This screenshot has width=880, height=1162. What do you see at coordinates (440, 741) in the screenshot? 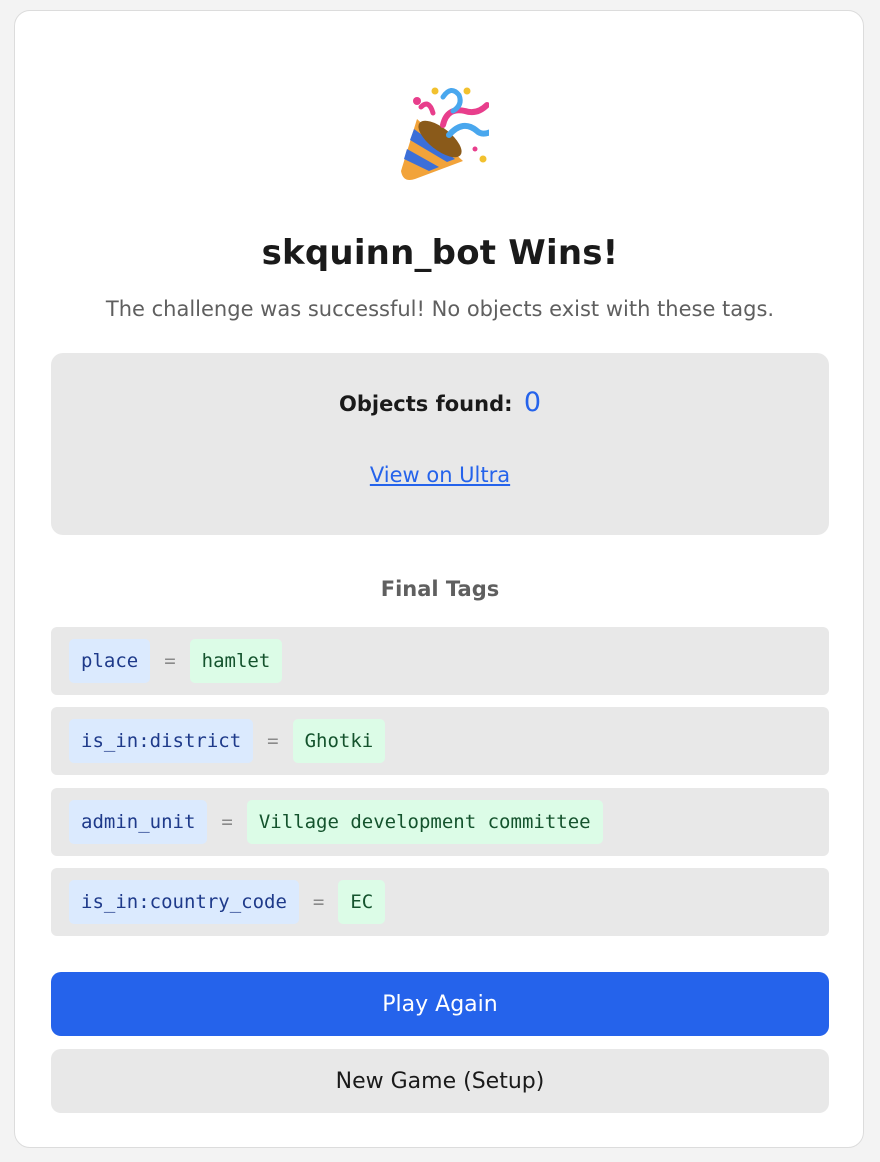
I see `tag-row: is_in:district = Ghotki` at bounding box center [440, 741].